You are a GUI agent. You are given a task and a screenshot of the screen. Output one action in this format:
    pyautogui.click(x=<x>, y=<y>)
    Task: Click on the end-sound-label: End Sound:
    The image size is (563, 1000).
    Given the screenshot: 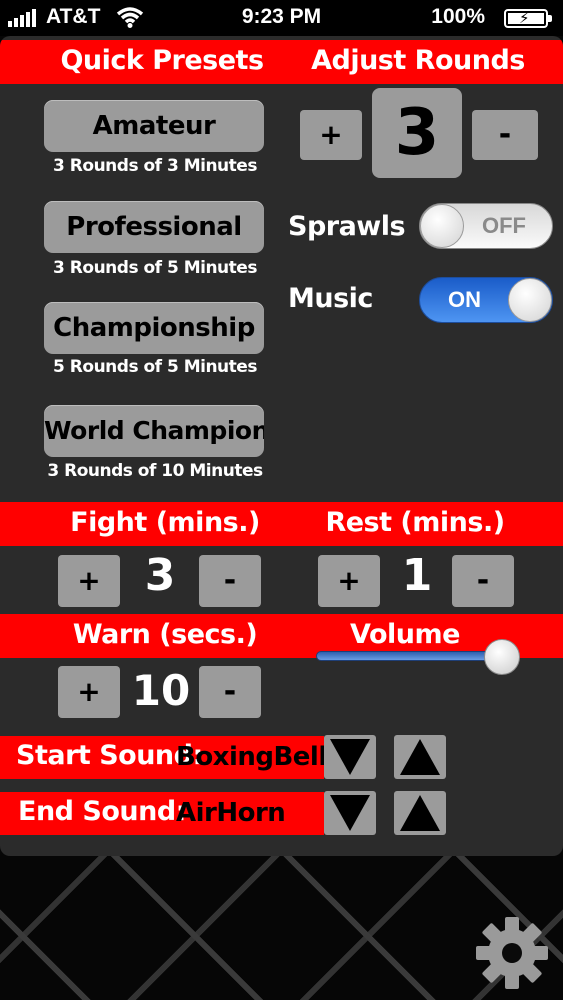 What is the action you would take?
    pyautogui.click(x=102, y=811)
    